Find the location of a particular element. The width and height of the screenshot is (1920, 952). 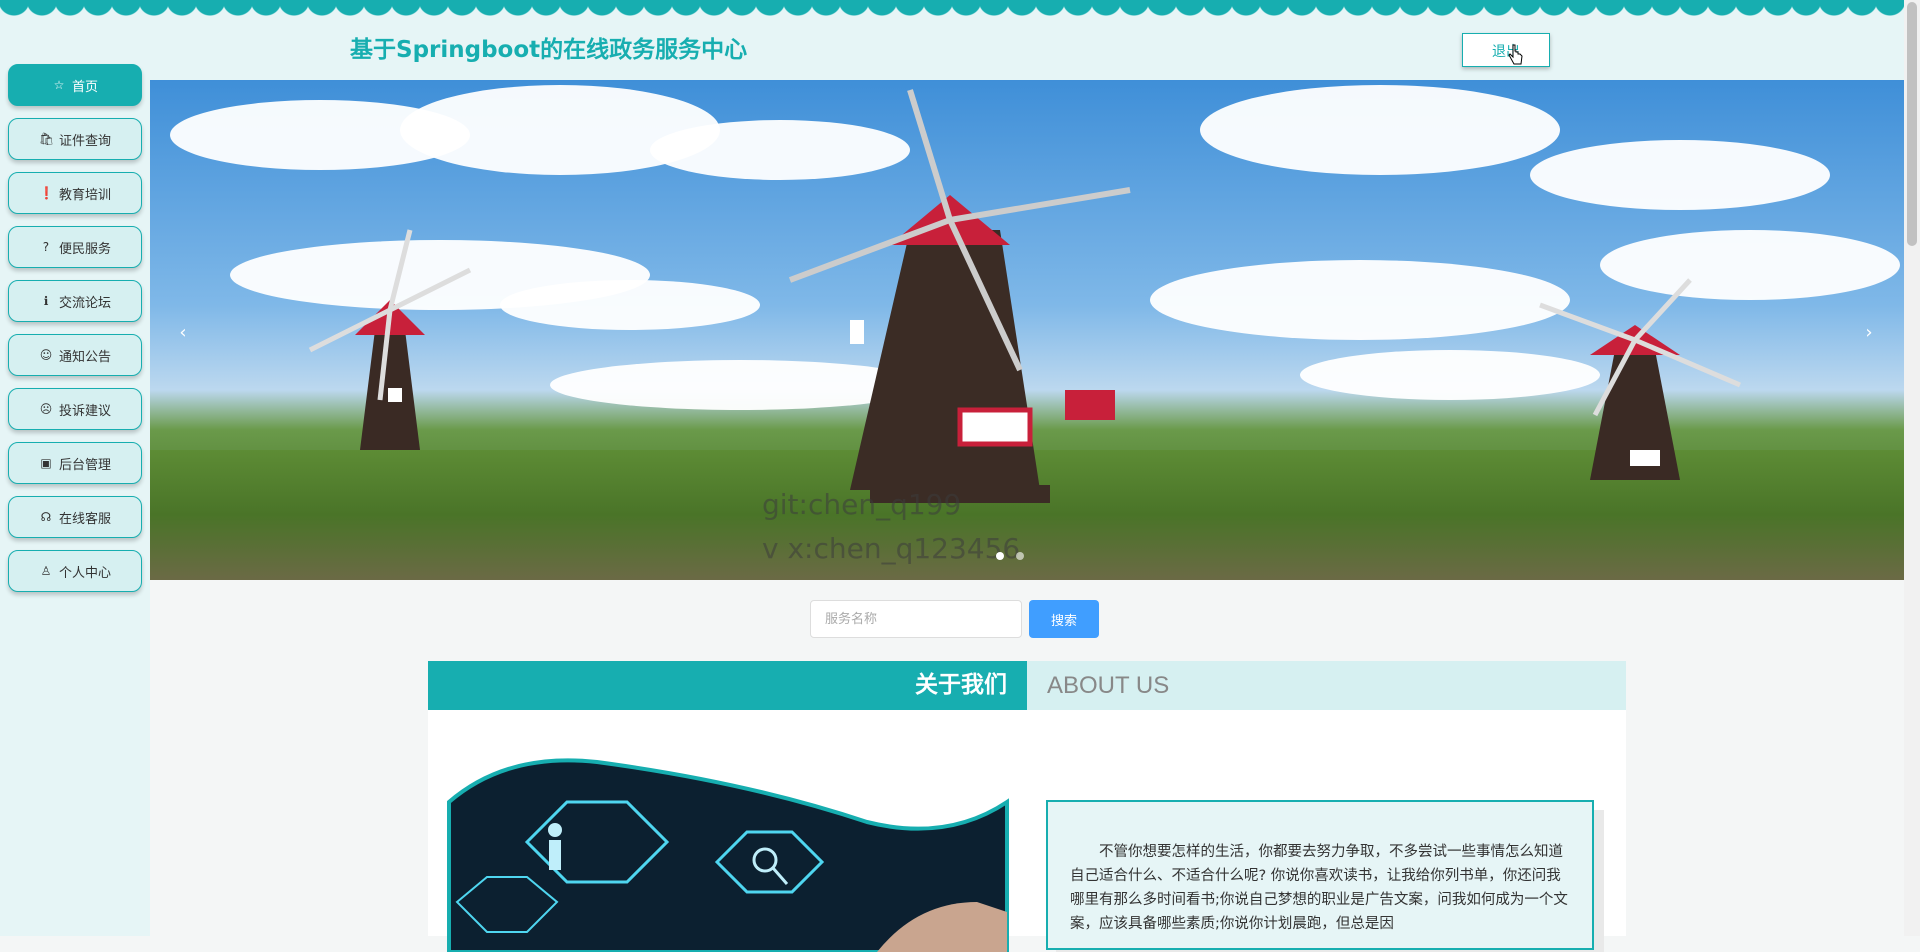

sidebar-item-customer-service: ☊ 在线客服 is located at coordinates (75, 517).